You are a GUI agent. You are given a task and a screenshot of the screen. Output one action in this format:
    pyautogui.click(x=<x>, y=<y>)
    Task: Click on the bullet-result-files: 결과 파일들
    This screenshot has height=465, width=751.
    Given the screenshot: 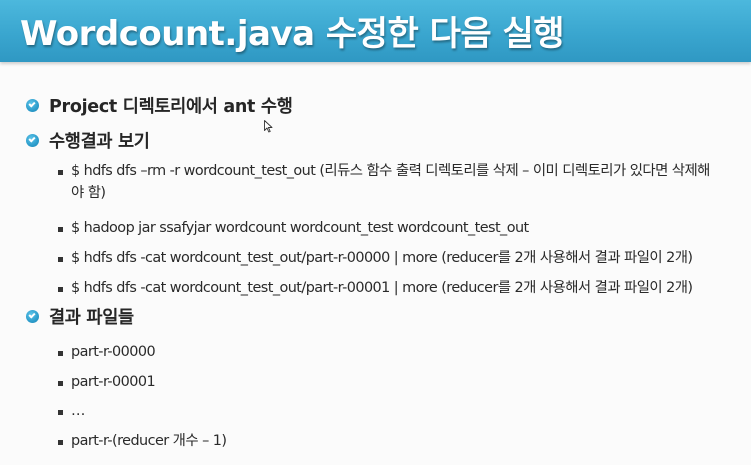 What is the action you would take?
    pyautogui.click(x=80, y=316)
    